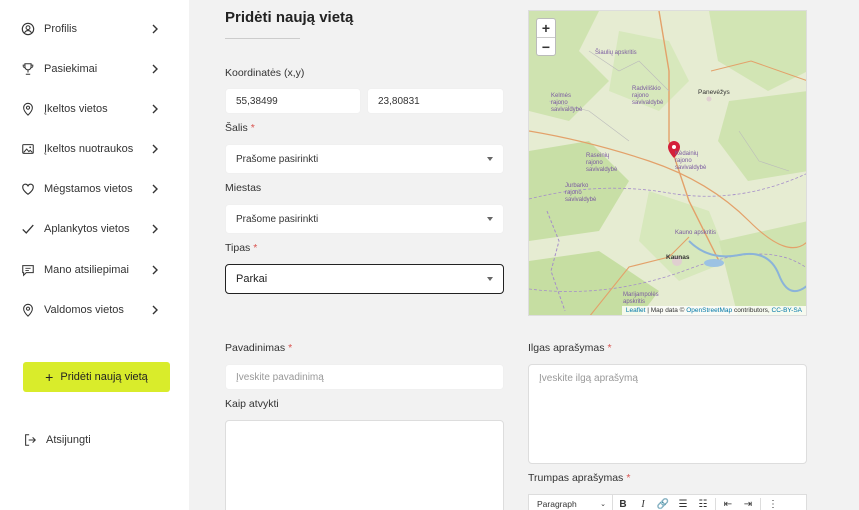  Describe the element at coordinates (364, 279) in the screenshot. I see `type-select: Parkai` at that location.